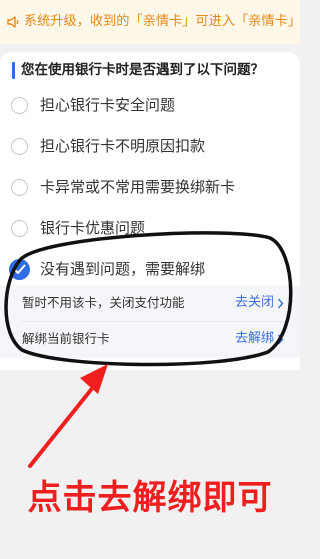 Image resolution: width=320 pixels, height=559 pixels. What do you see at coordinates (13, 70) in the screenshot?
I see `title-accent-bar` at bounding box center [13, 70].